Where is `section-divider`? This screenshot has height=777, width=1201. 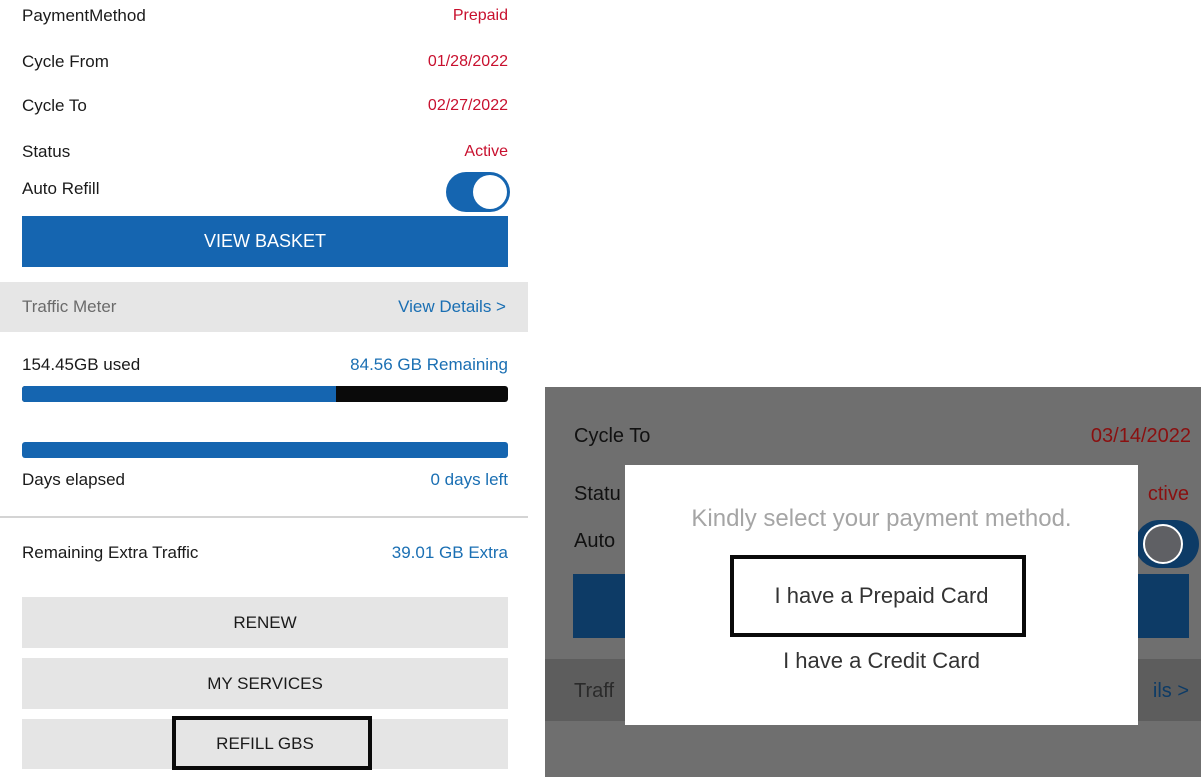
section-divider is located at coordinates (264, 517).